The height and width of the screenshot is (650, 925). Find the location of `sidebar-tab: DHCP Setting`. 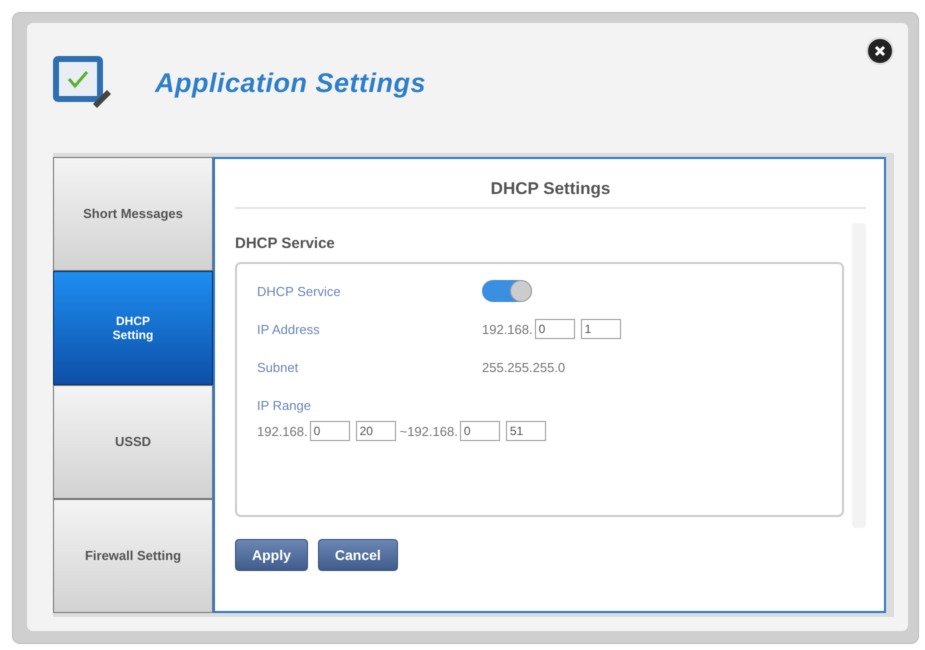

sidebar-tab: DHCP Setting is located at coordinates (133, 328).